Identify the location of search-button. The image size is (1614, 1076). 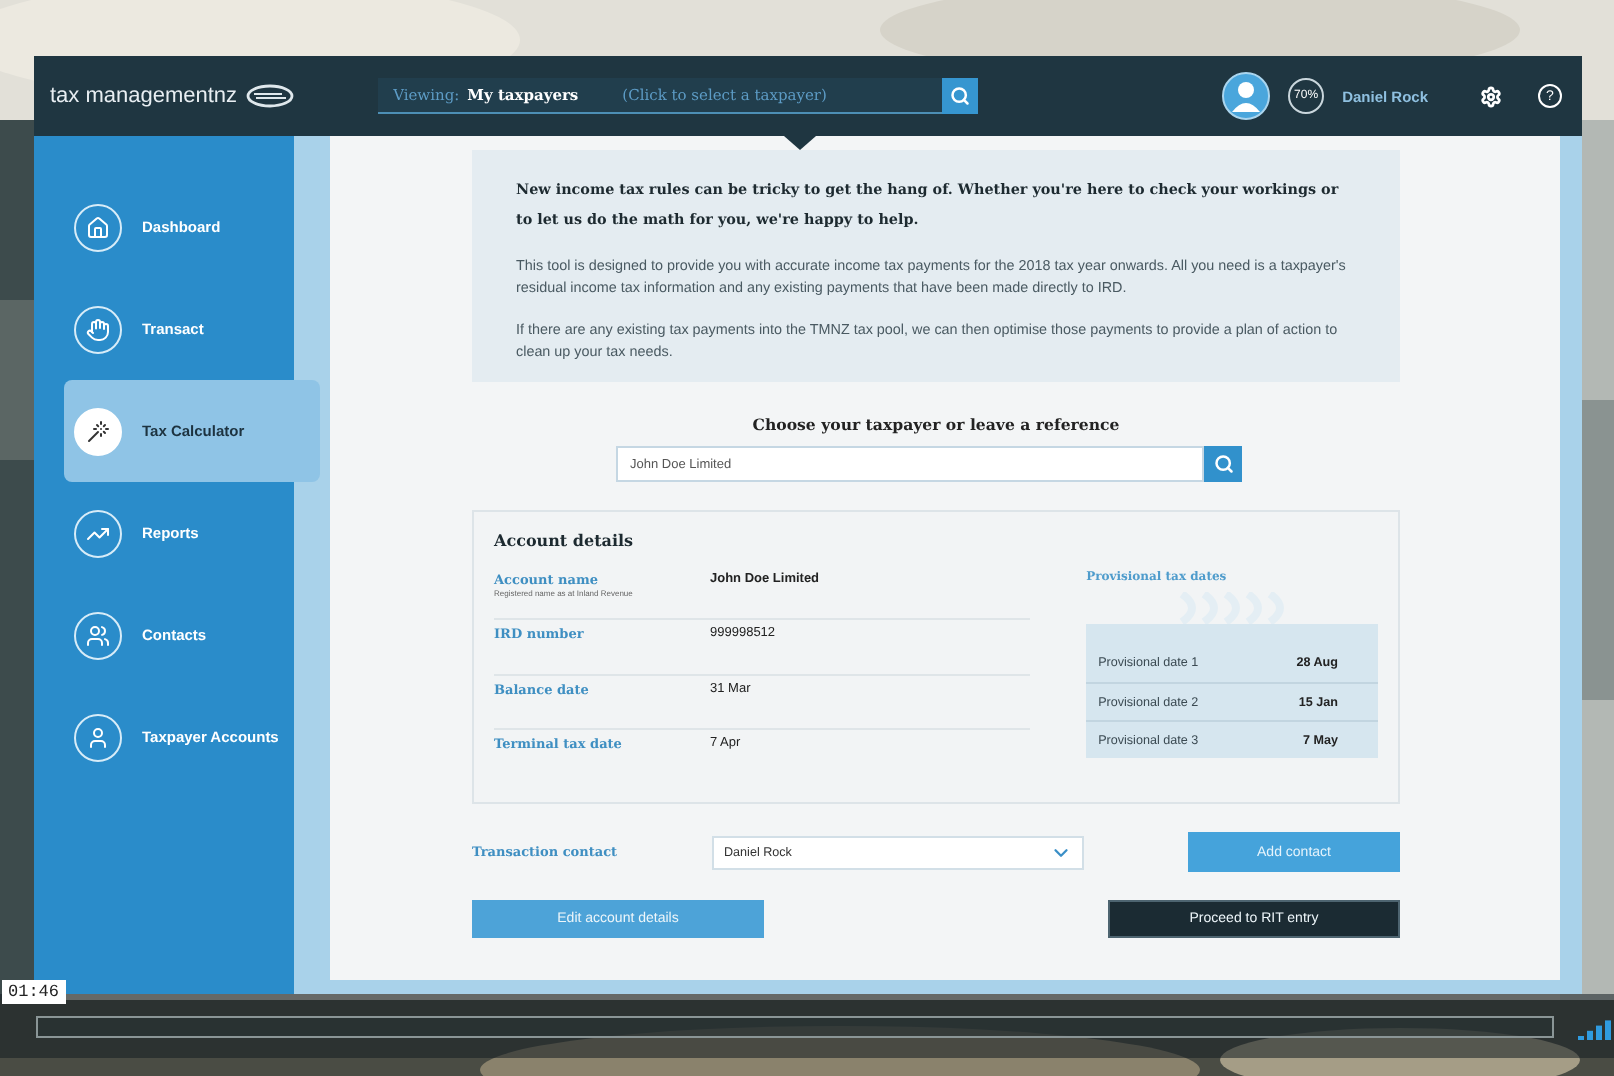
(959, 95).